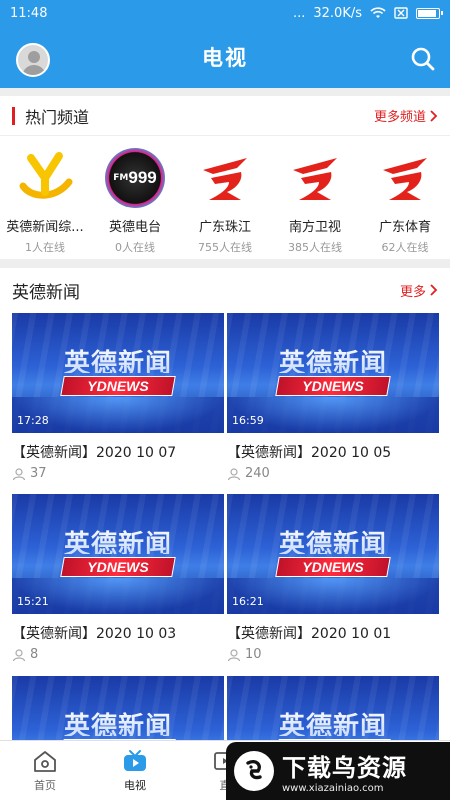 The height and width of the screenshot is (800, 450). I want to click on channel-viewers: 62人在线, so click(405, 247).